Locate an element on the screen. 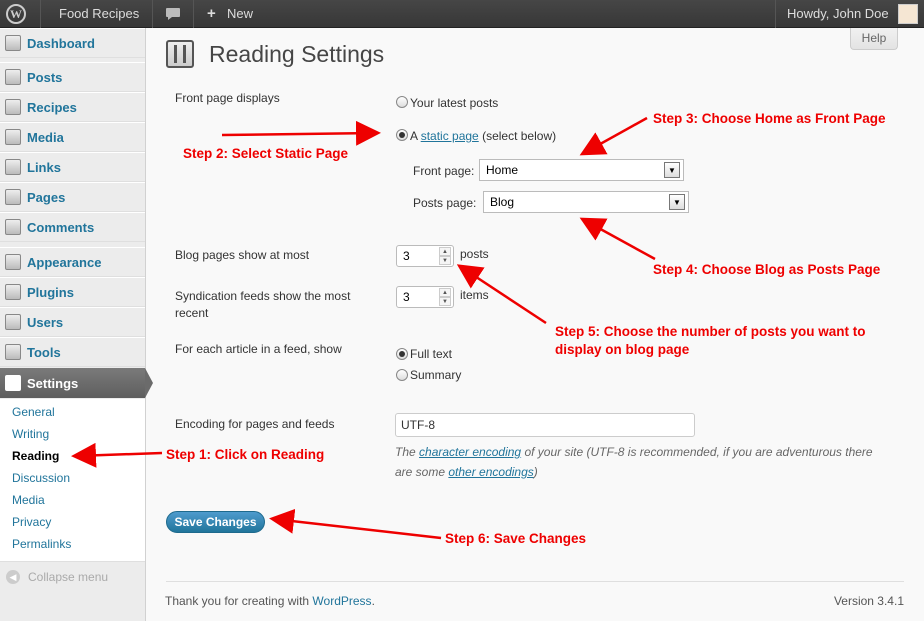 The width and height of the screenshot is (924, 621). sidebar-item-label: Media is located at coordinates (45, 137).